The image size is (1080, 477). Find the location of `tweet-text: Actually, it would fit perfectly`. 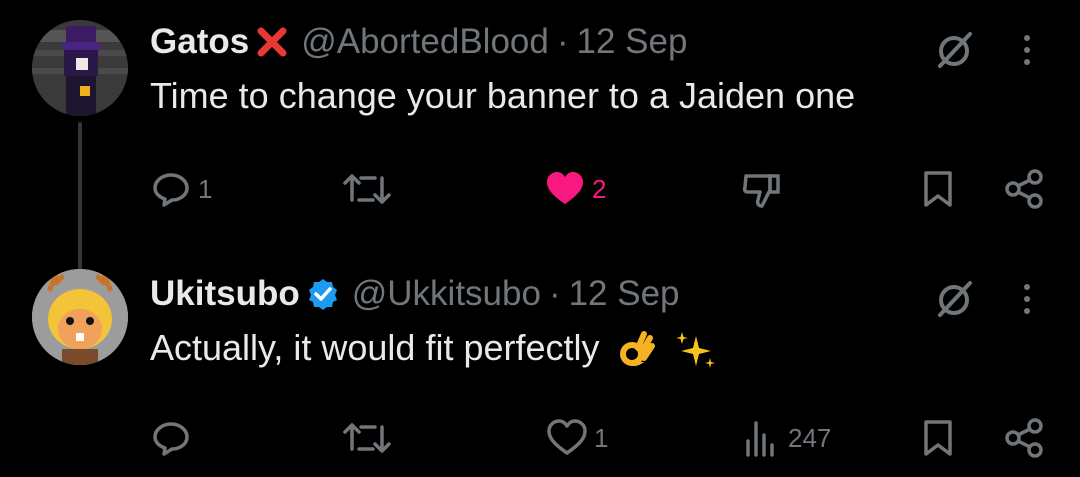

tweet-text: Actually, it would fit perfectly is located at coordinates (375, 347).